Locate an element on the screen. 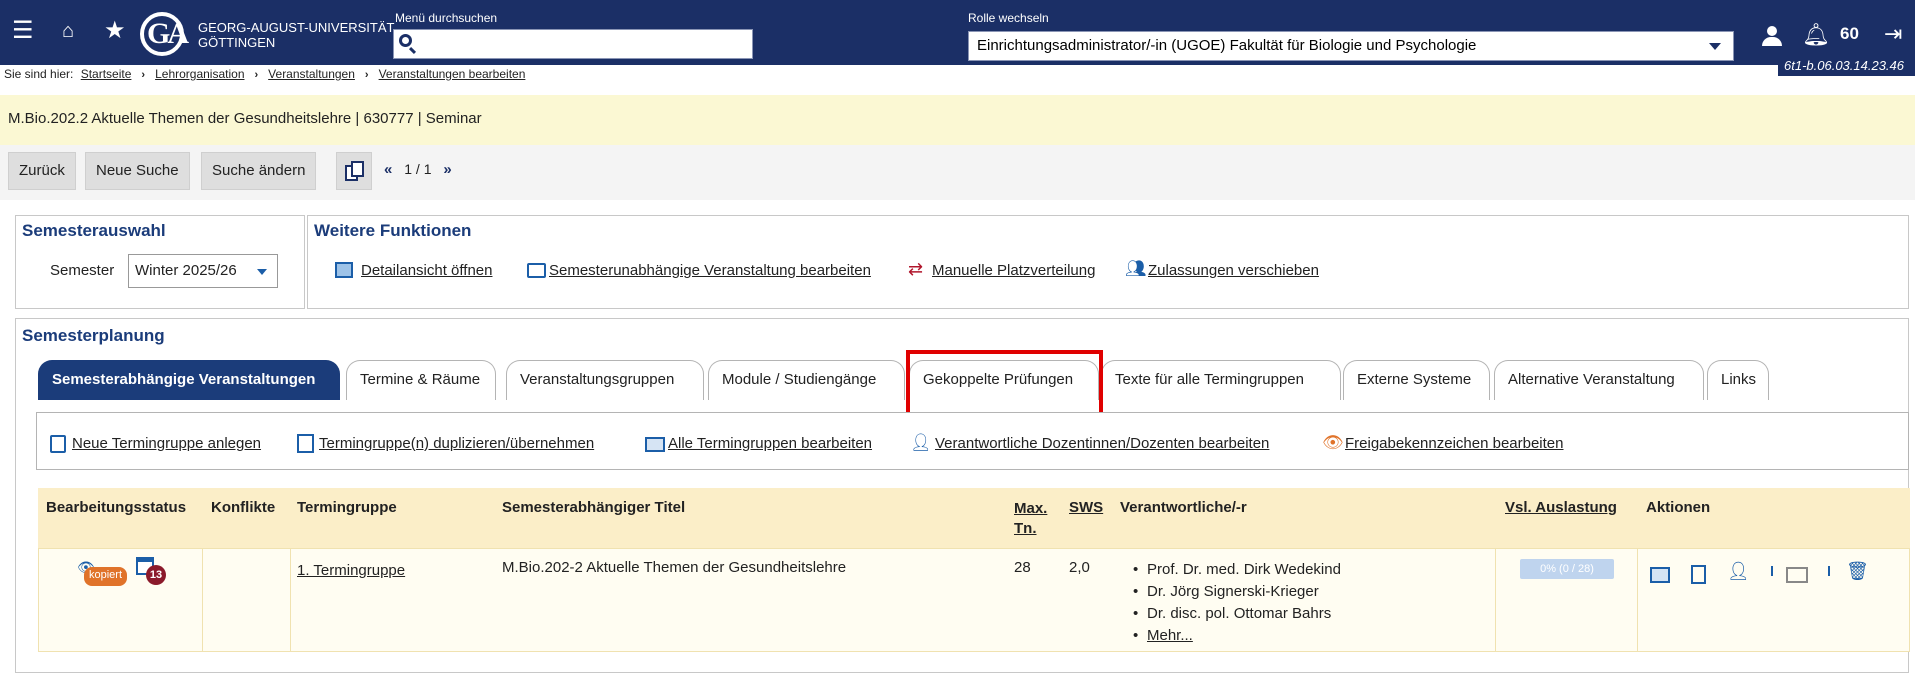  document-icon is located at coordinates (1698, 574).